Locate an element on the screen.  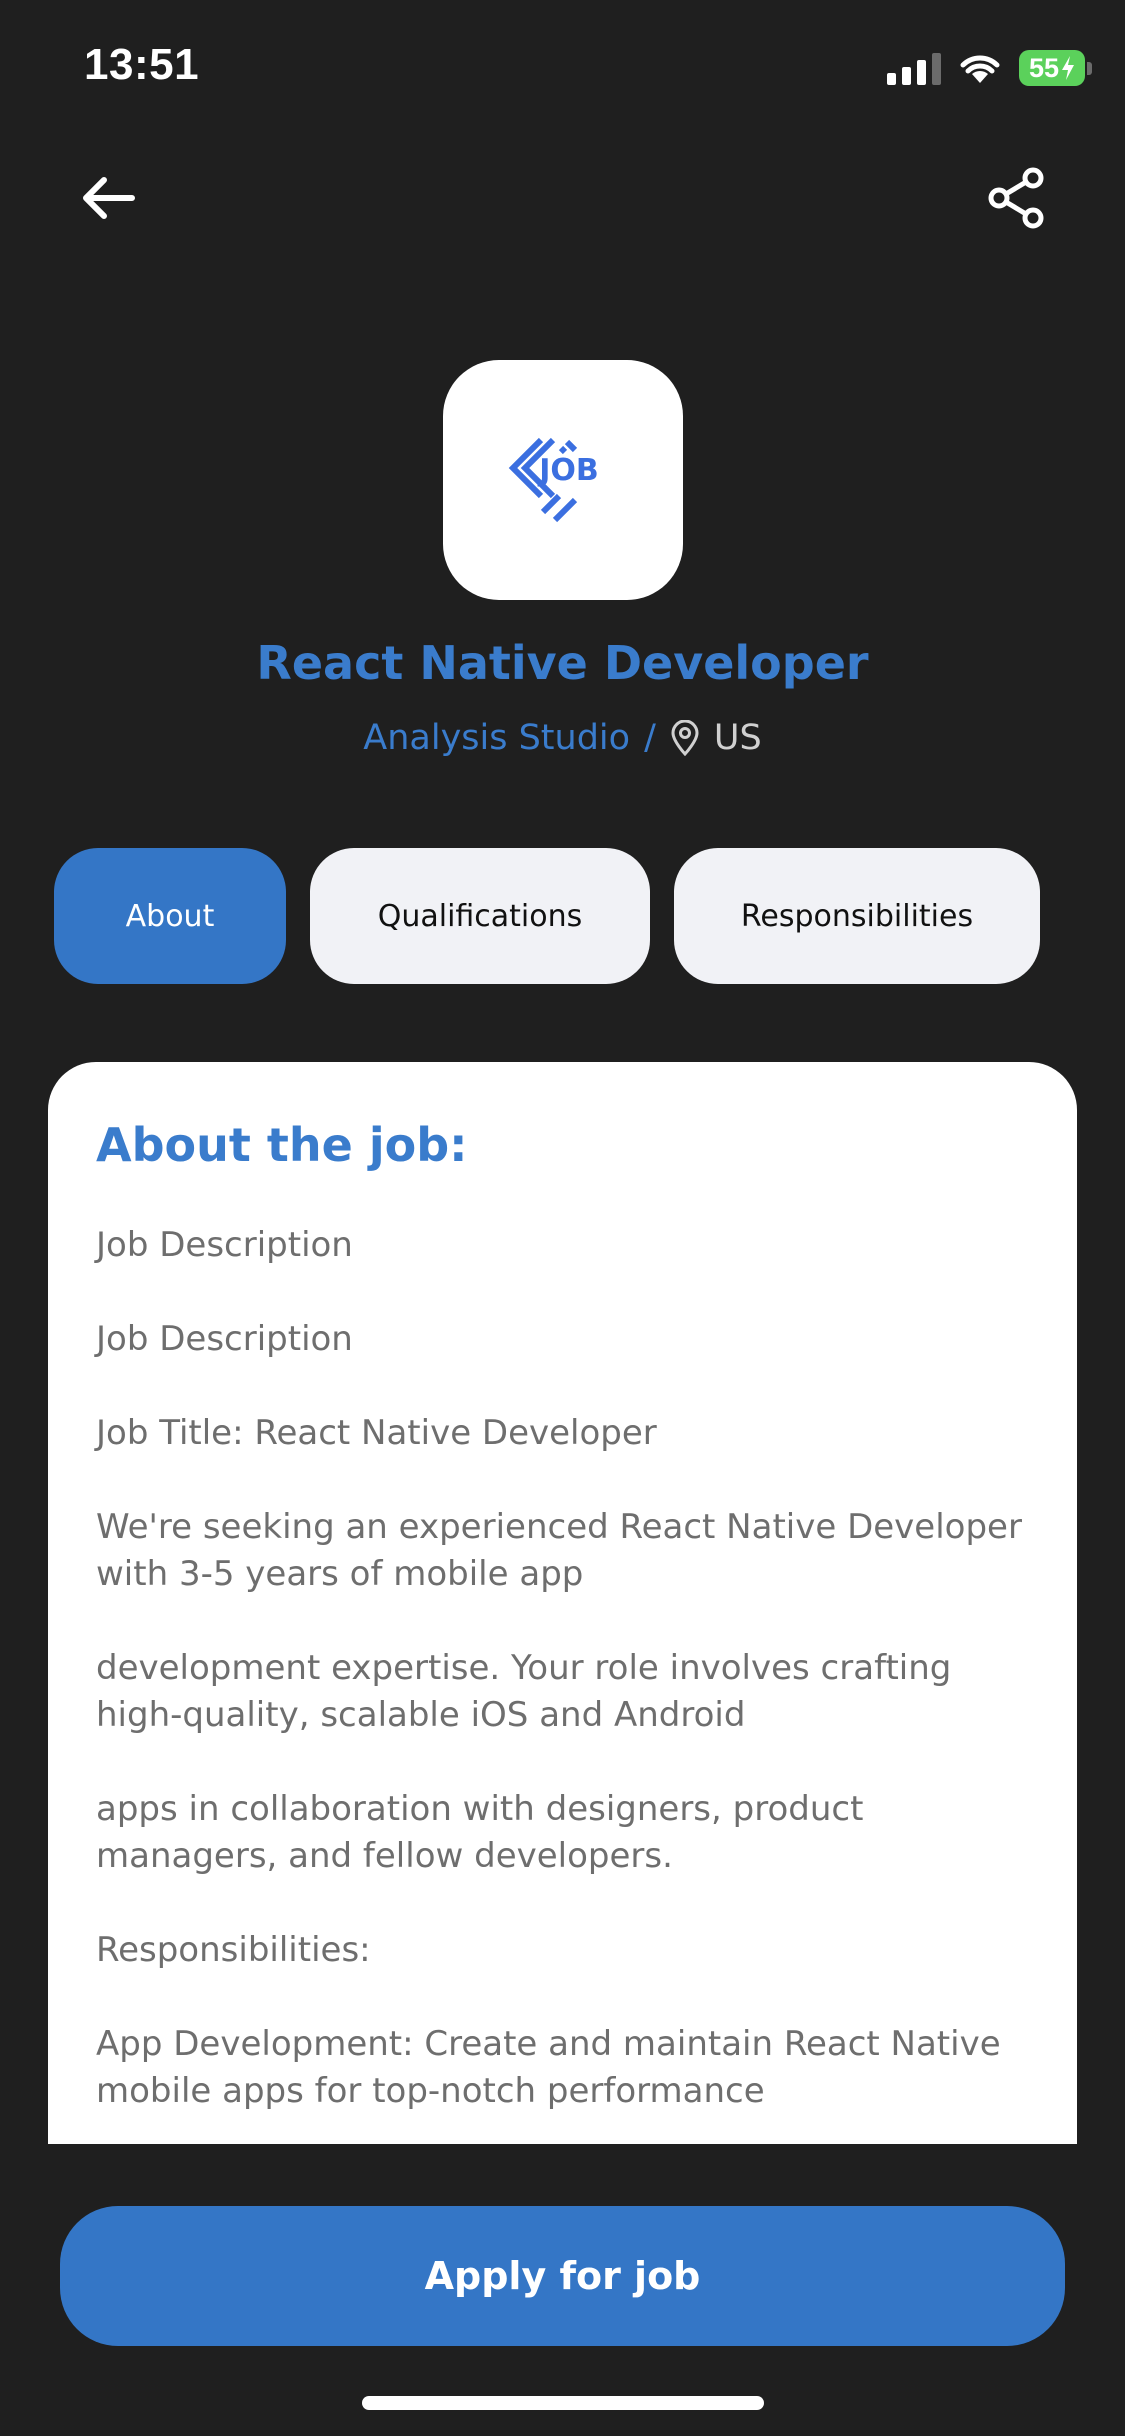
share-icon is located at coordinates (1016, 198).